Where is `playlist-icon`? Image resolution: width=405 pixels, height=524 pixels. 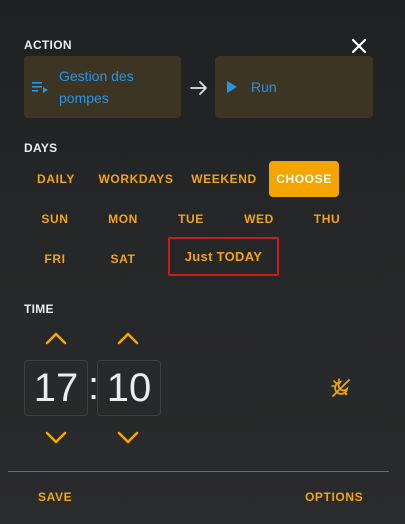
playlist-icon is located at coordinates (40, 87).